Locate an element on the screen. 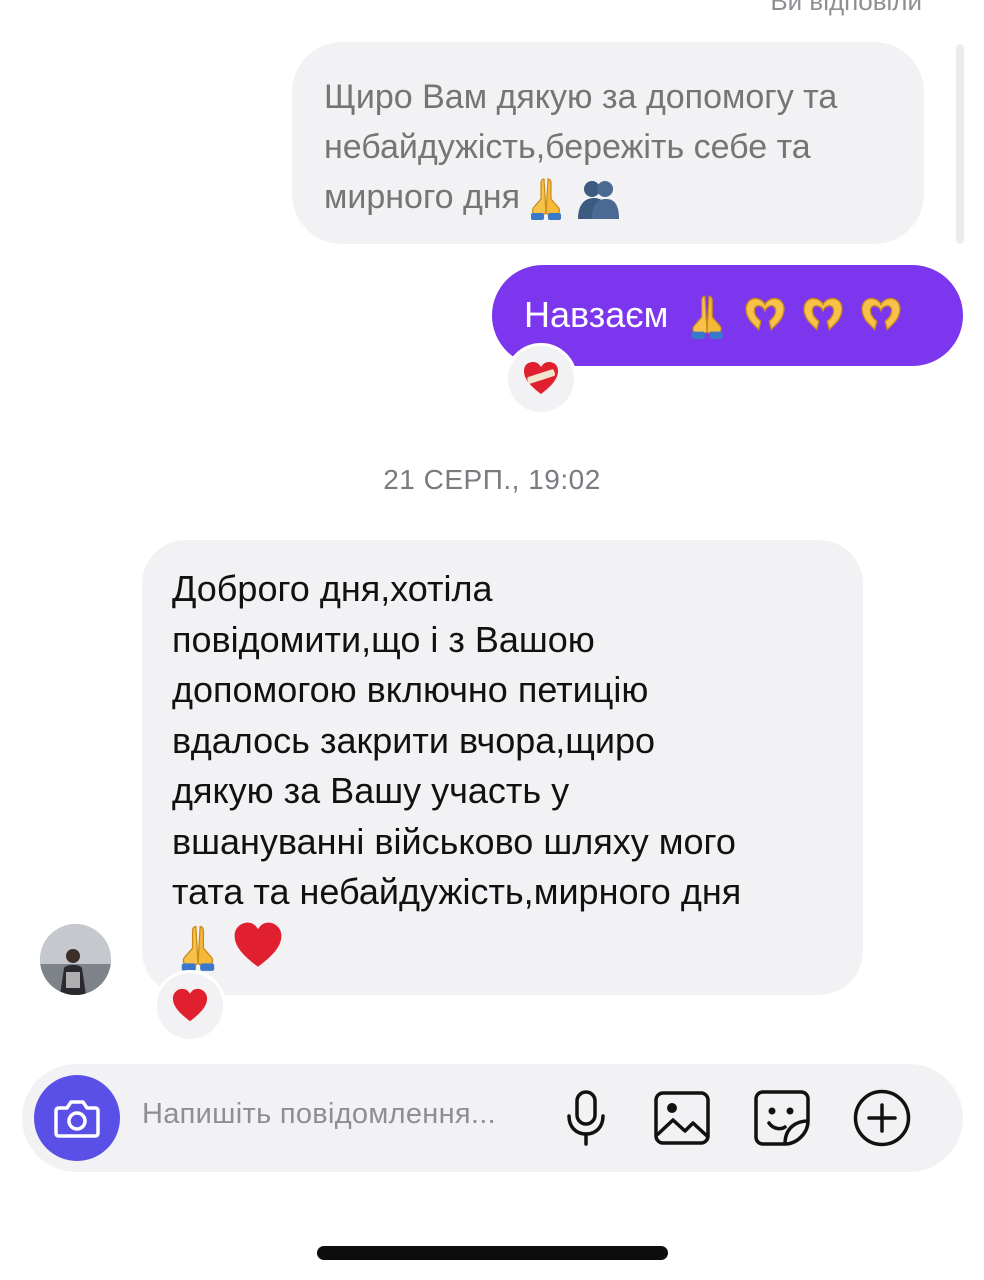 This screenshot has height=1280, width=984. gallery-button is located at coordinates (682, 1118).